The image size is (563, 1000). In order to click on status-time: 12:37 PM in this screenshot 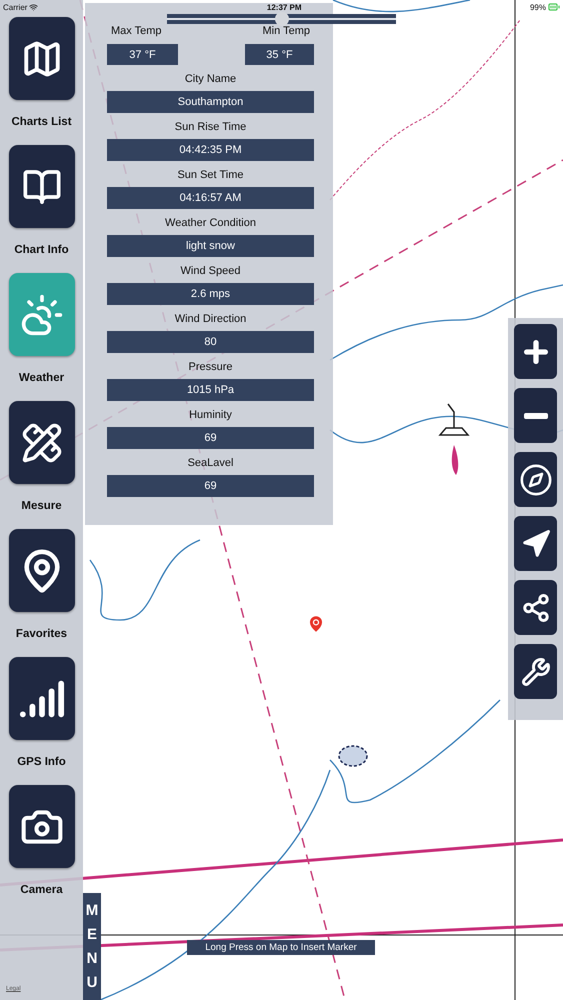, I will do `click(284, 7)`.